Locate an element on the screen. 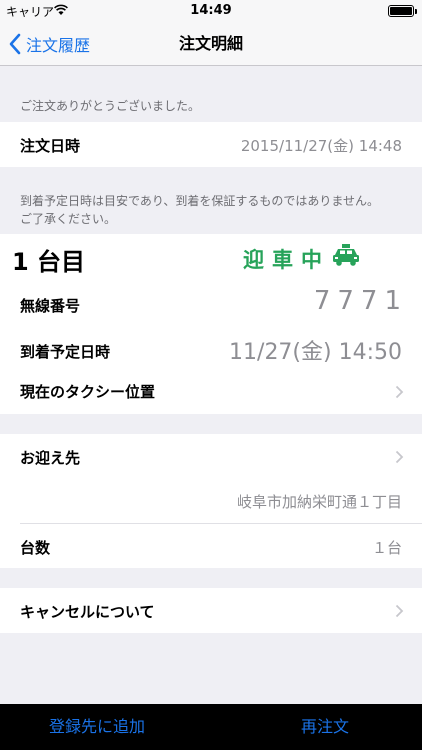 This screenshot has height=750, width=422. cancel-info-row: キャンセルについて is located at coordinates (211, 610).